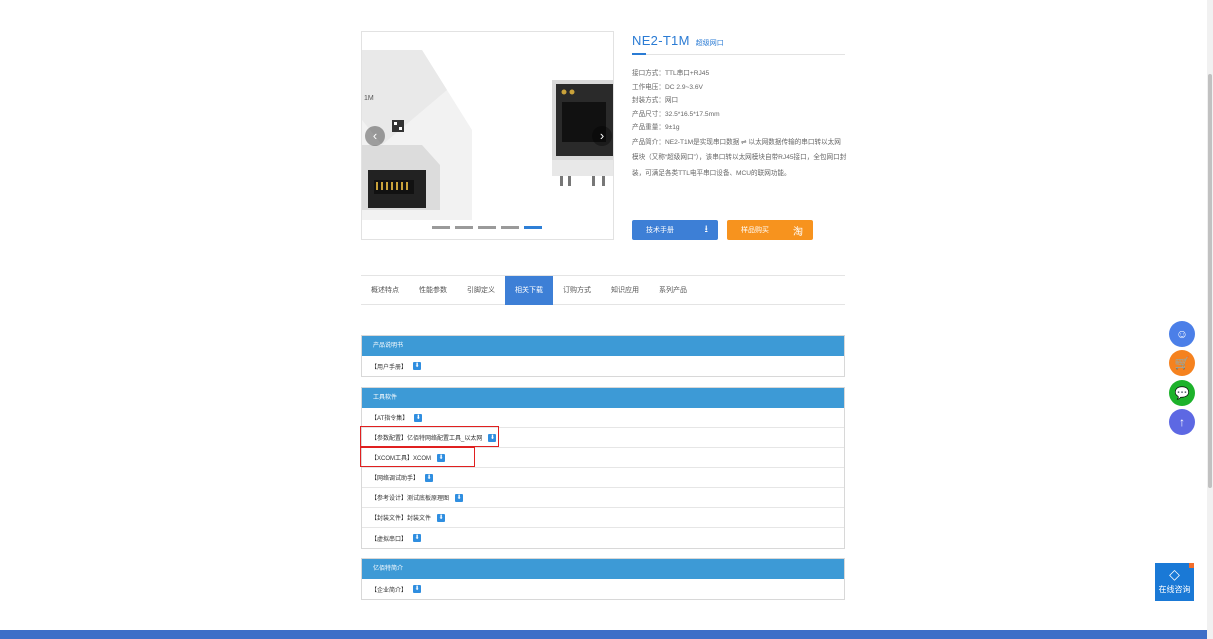 The image size is (1213, 639). What do you see at coordinates (709, 43) in the screenshot?
I see `product-subtitle: 超级网口` at bounding box center [709, 43].